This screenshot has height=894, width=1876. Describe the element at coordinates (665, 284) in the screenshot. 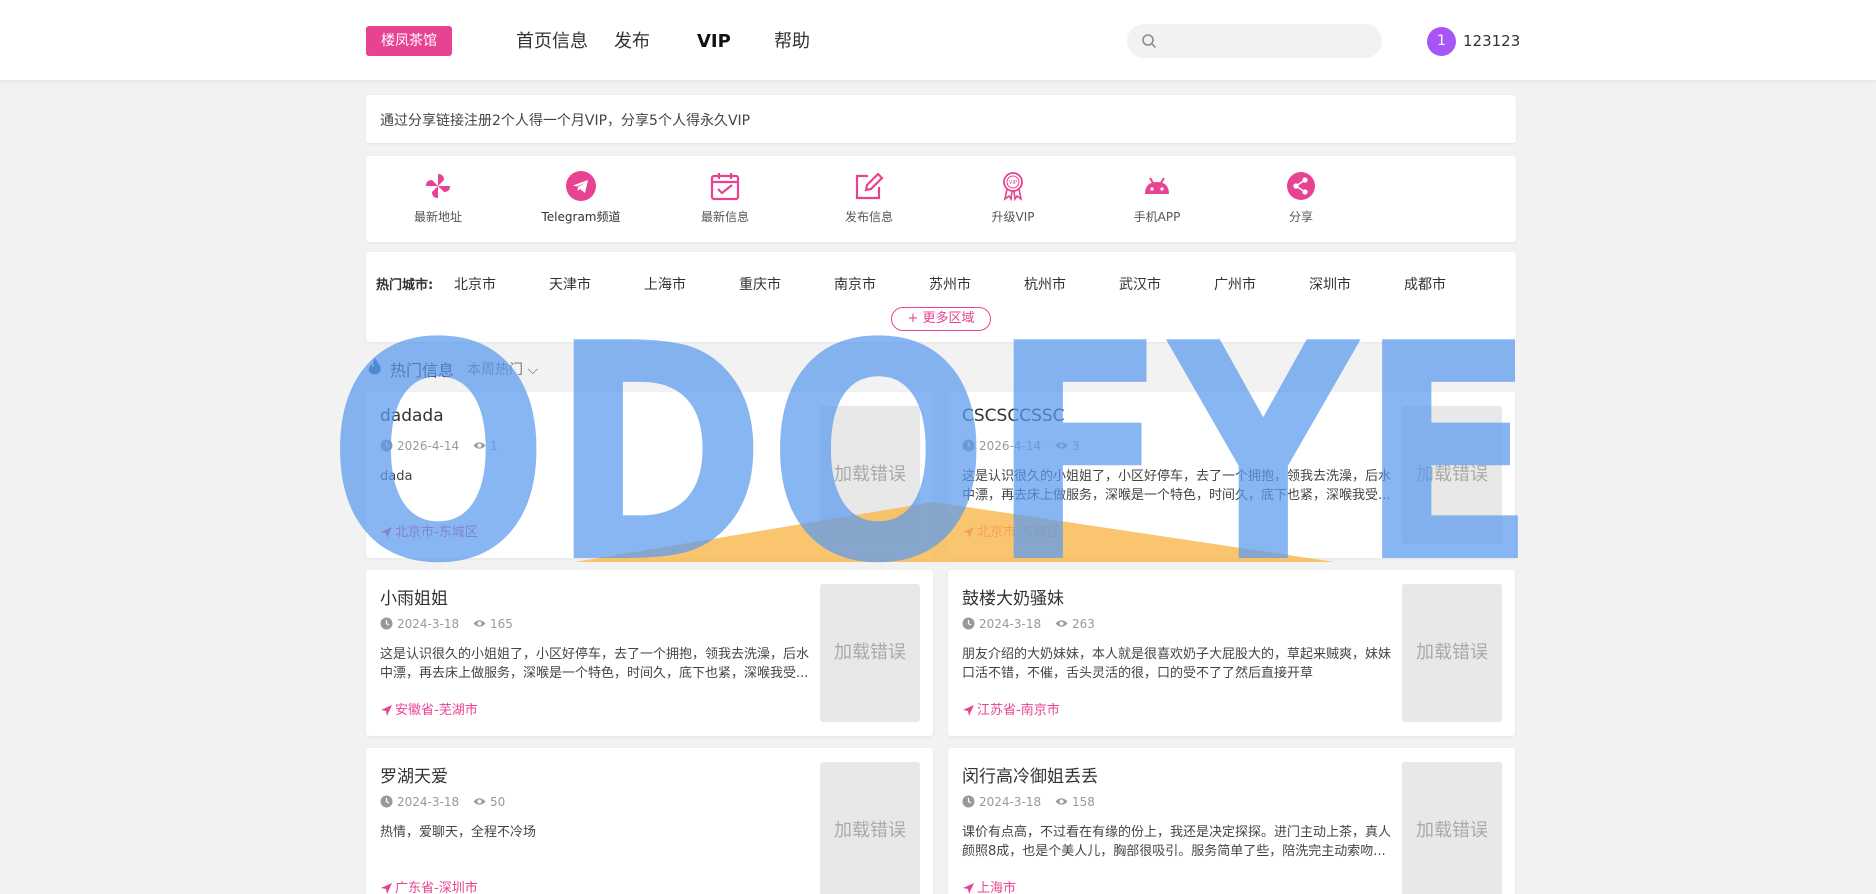

I see `city-link: 上海市` at that location.